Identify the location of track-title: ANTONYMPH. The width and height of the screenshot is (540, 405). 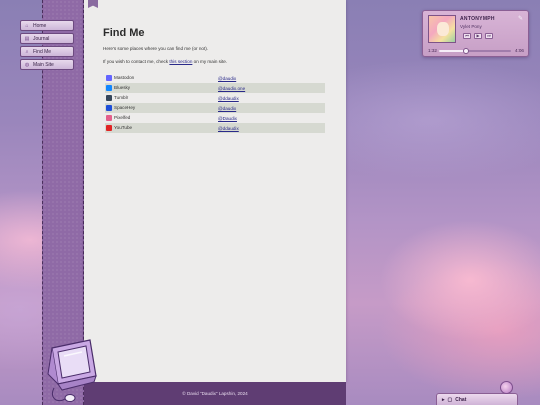
(477, 19).